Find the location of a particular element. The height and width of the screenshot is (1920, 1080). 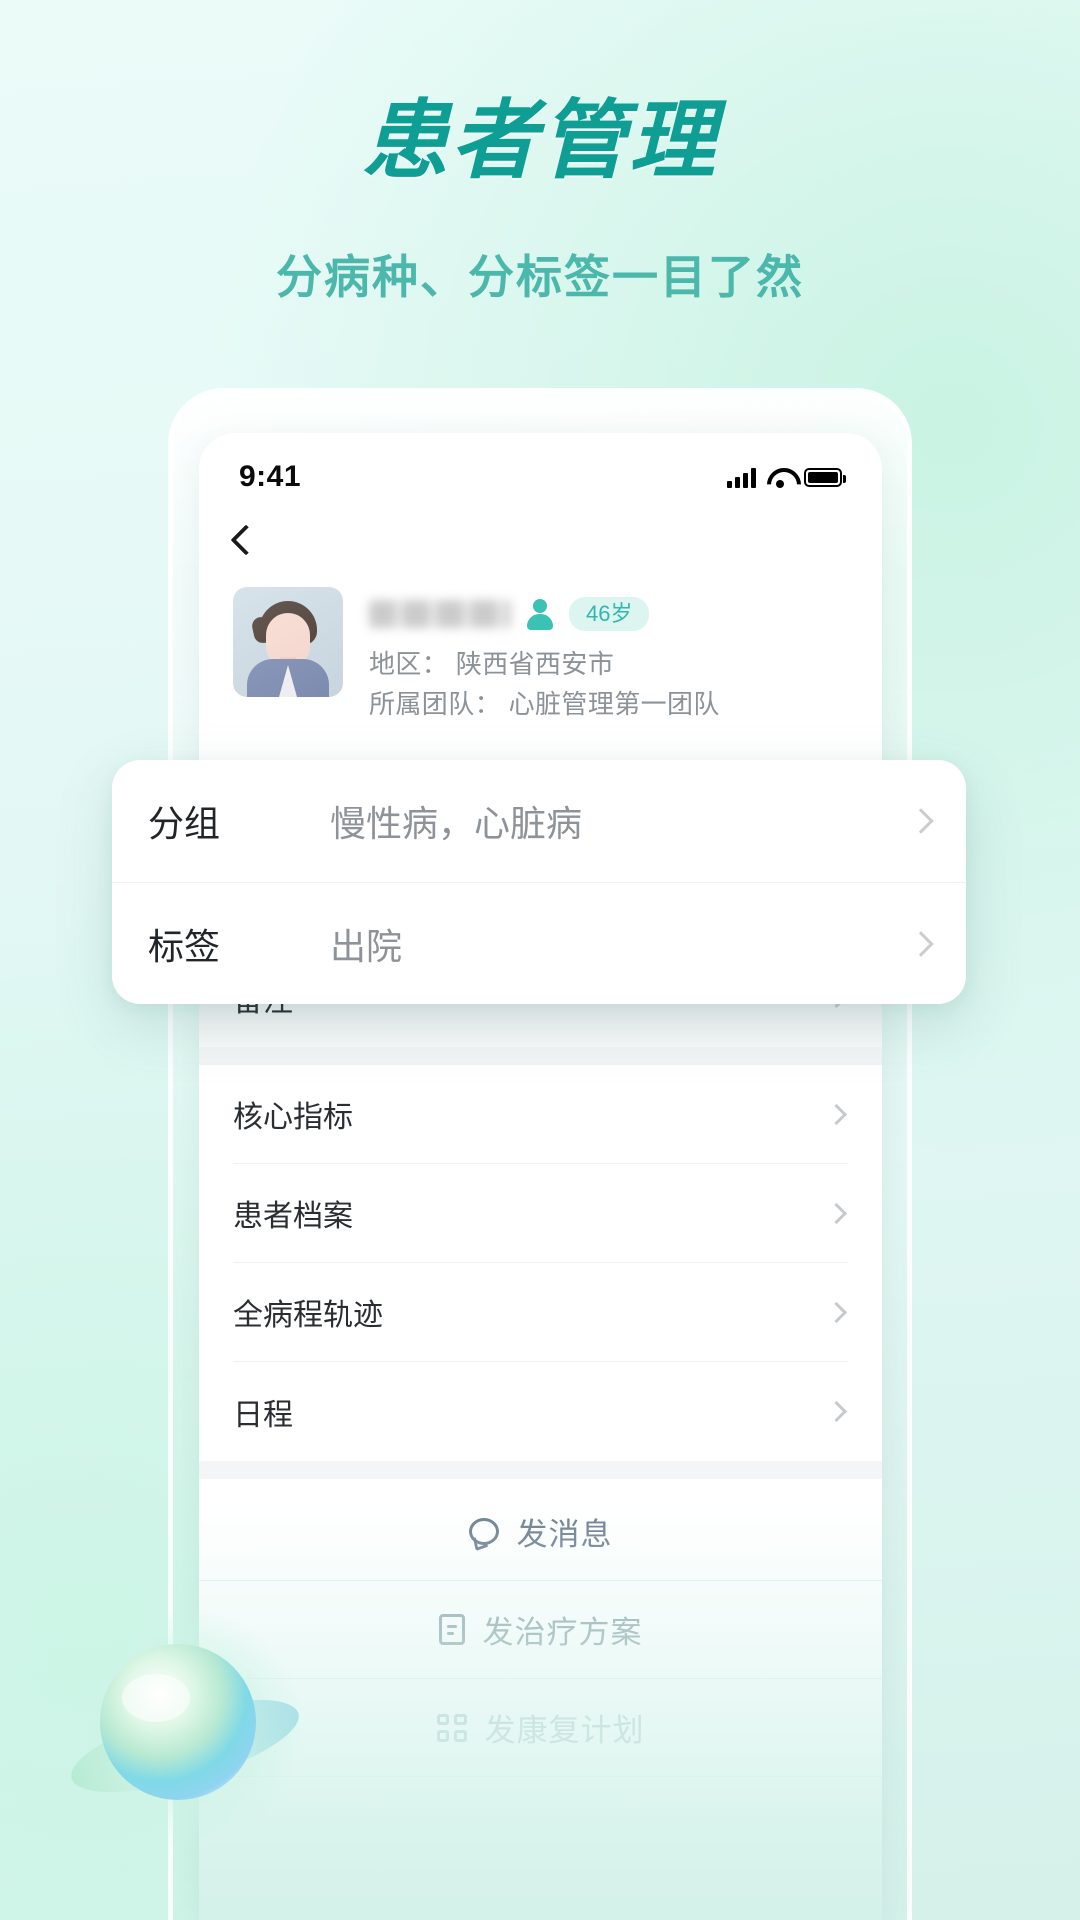

menu-label: 患者档案 is located at coordinates (293, 1217).